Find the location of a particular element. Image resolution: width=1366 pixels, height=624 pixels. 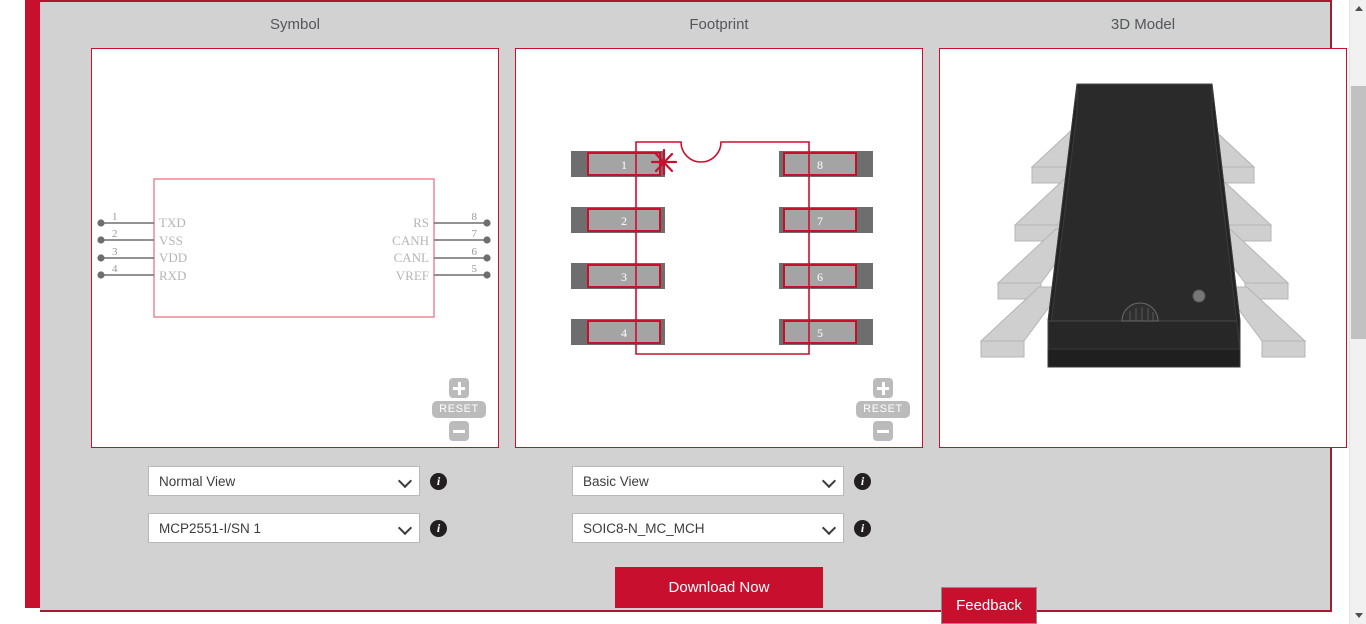

scroll-up-icon is located at coordinates (1358, 8).